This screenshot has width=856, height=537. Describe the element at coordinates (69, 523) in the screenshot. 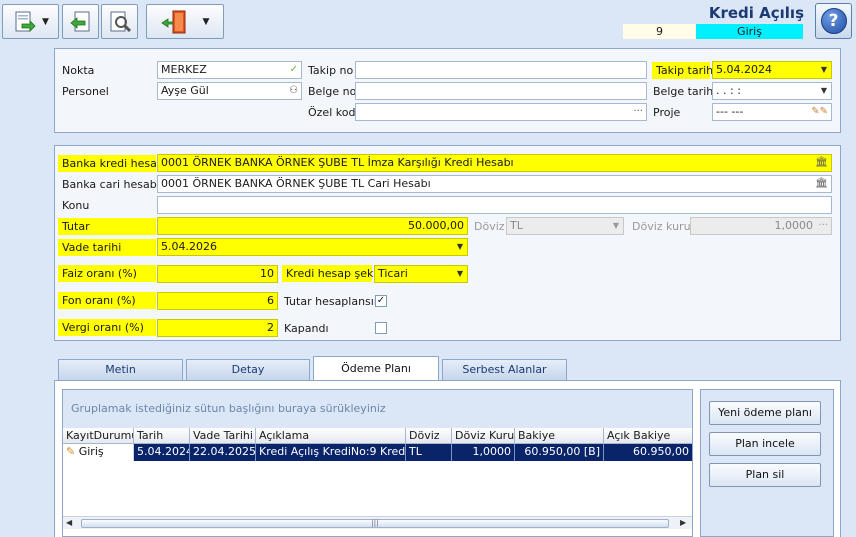

I see `scroll-left-icon: ◀` at that location.